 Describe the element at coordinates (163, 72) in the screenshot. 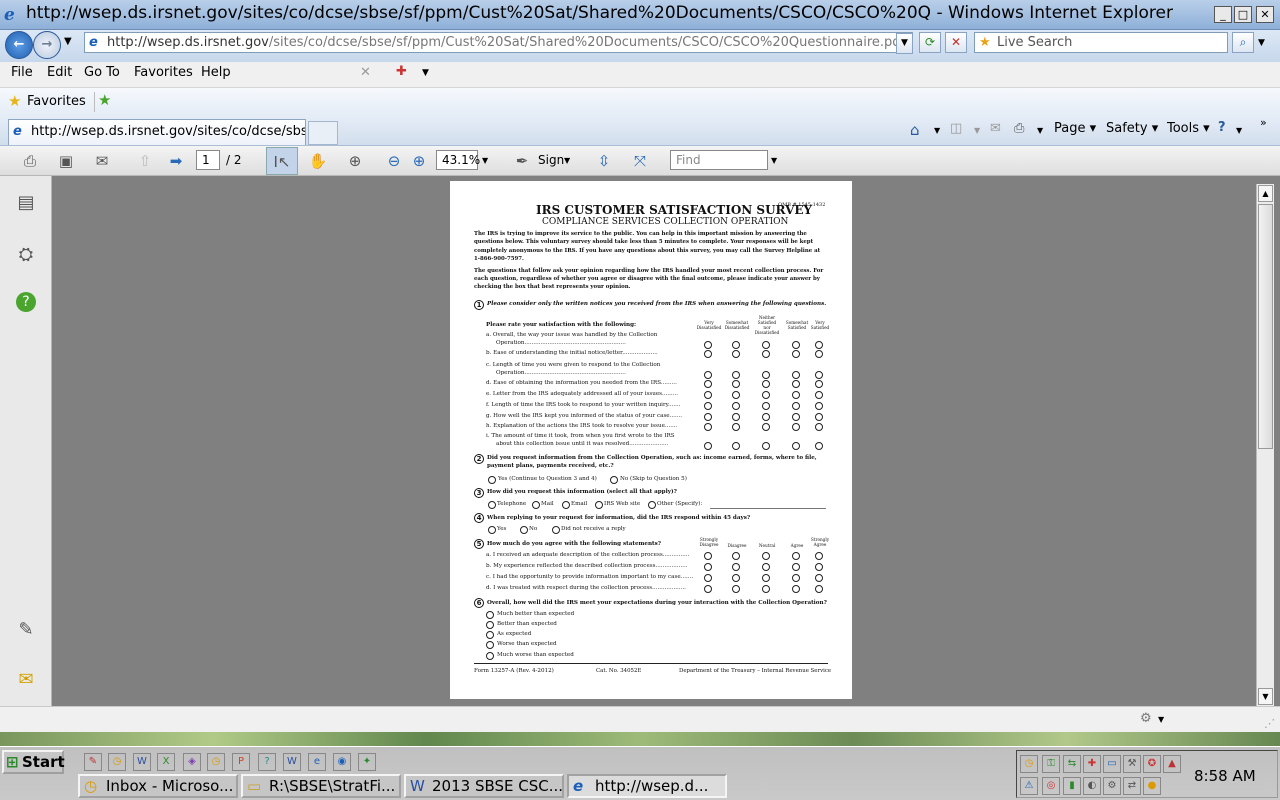

I see `menu-favorites: Favorites` at that location.